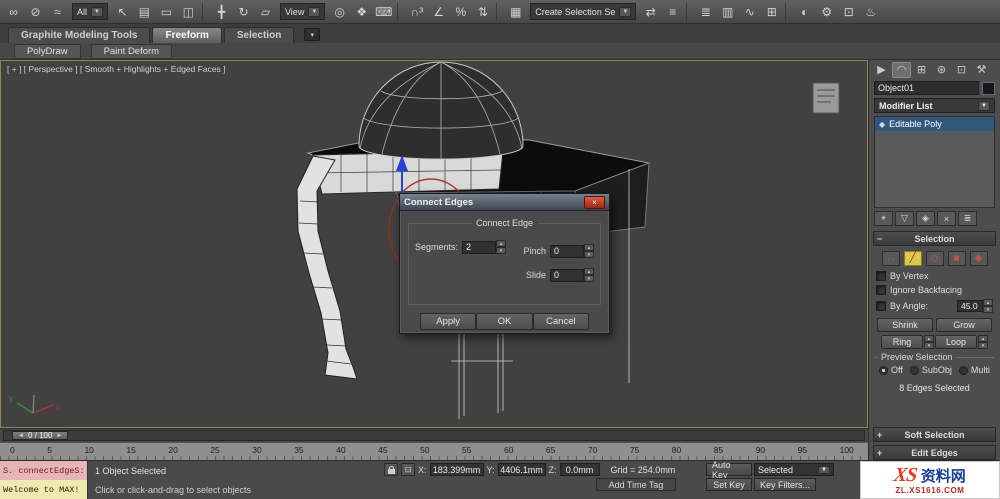 The image size is (1000, 499). I want to click on tab-graphite-modeling-tools: Graphite Modeling Tools, so click(79, 35).